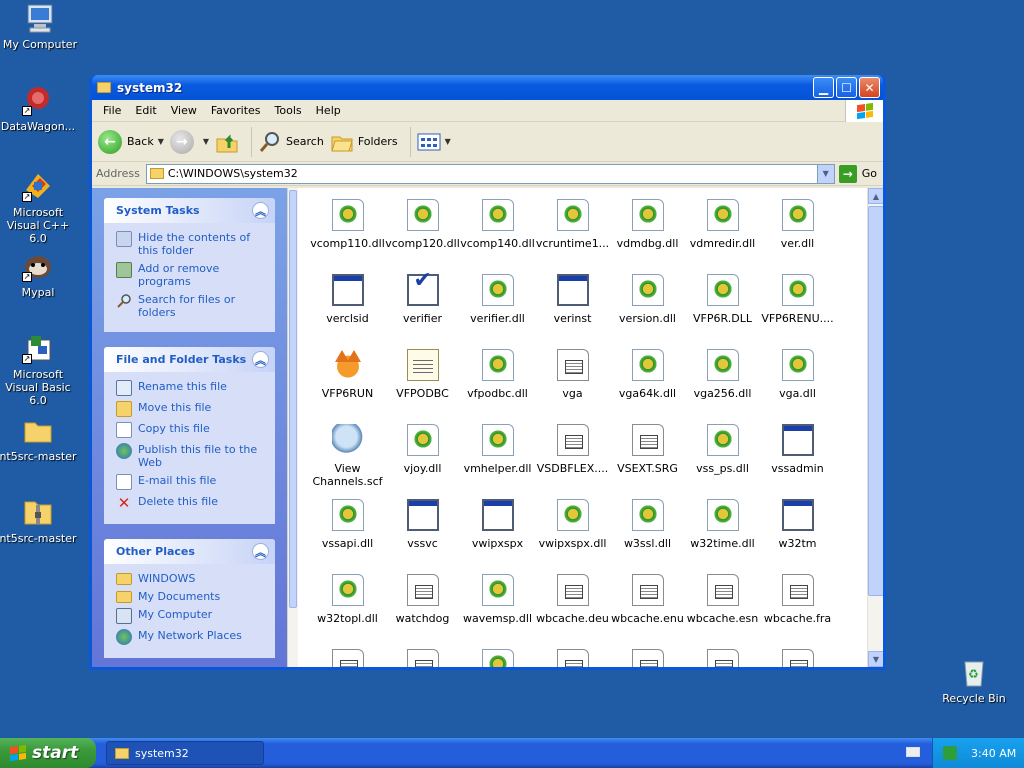  What do you see at coordinates (288, 110) in the screenshot?
I see `menu-tools: Tools` at bounding box center [288, 110].